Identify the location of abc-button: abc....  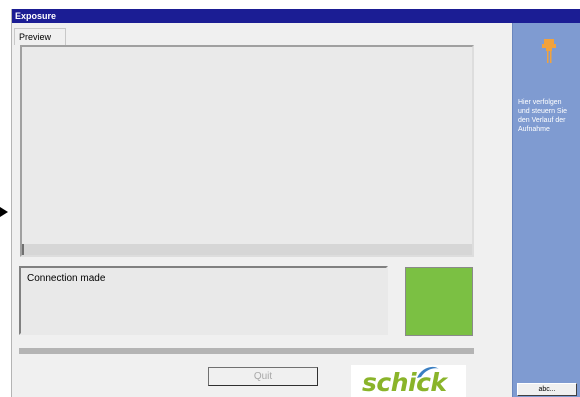
(547, 389).